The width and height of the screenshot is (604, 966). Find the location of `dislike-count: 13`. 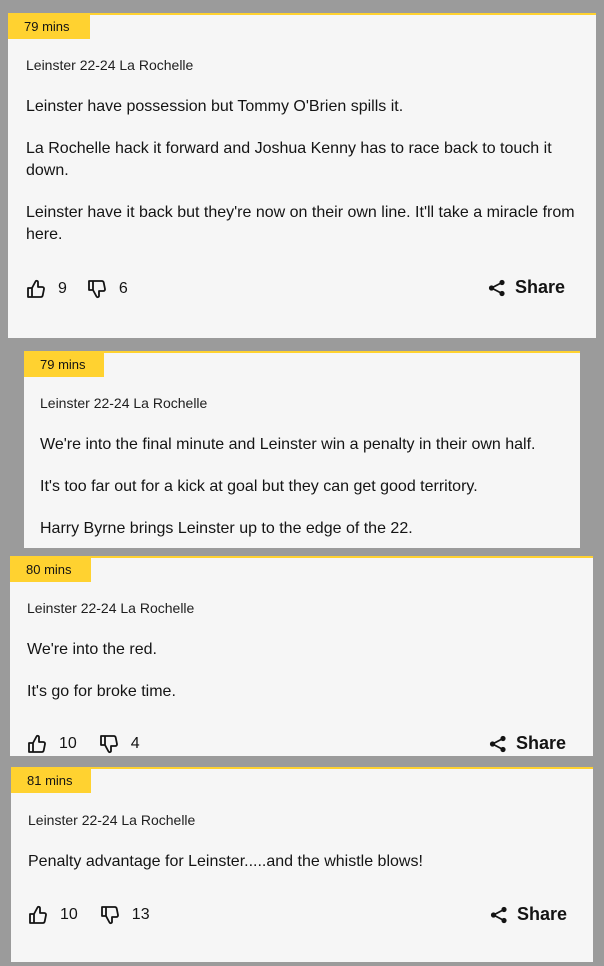

dislike-count: 13 is located at coordinates (140, 914).